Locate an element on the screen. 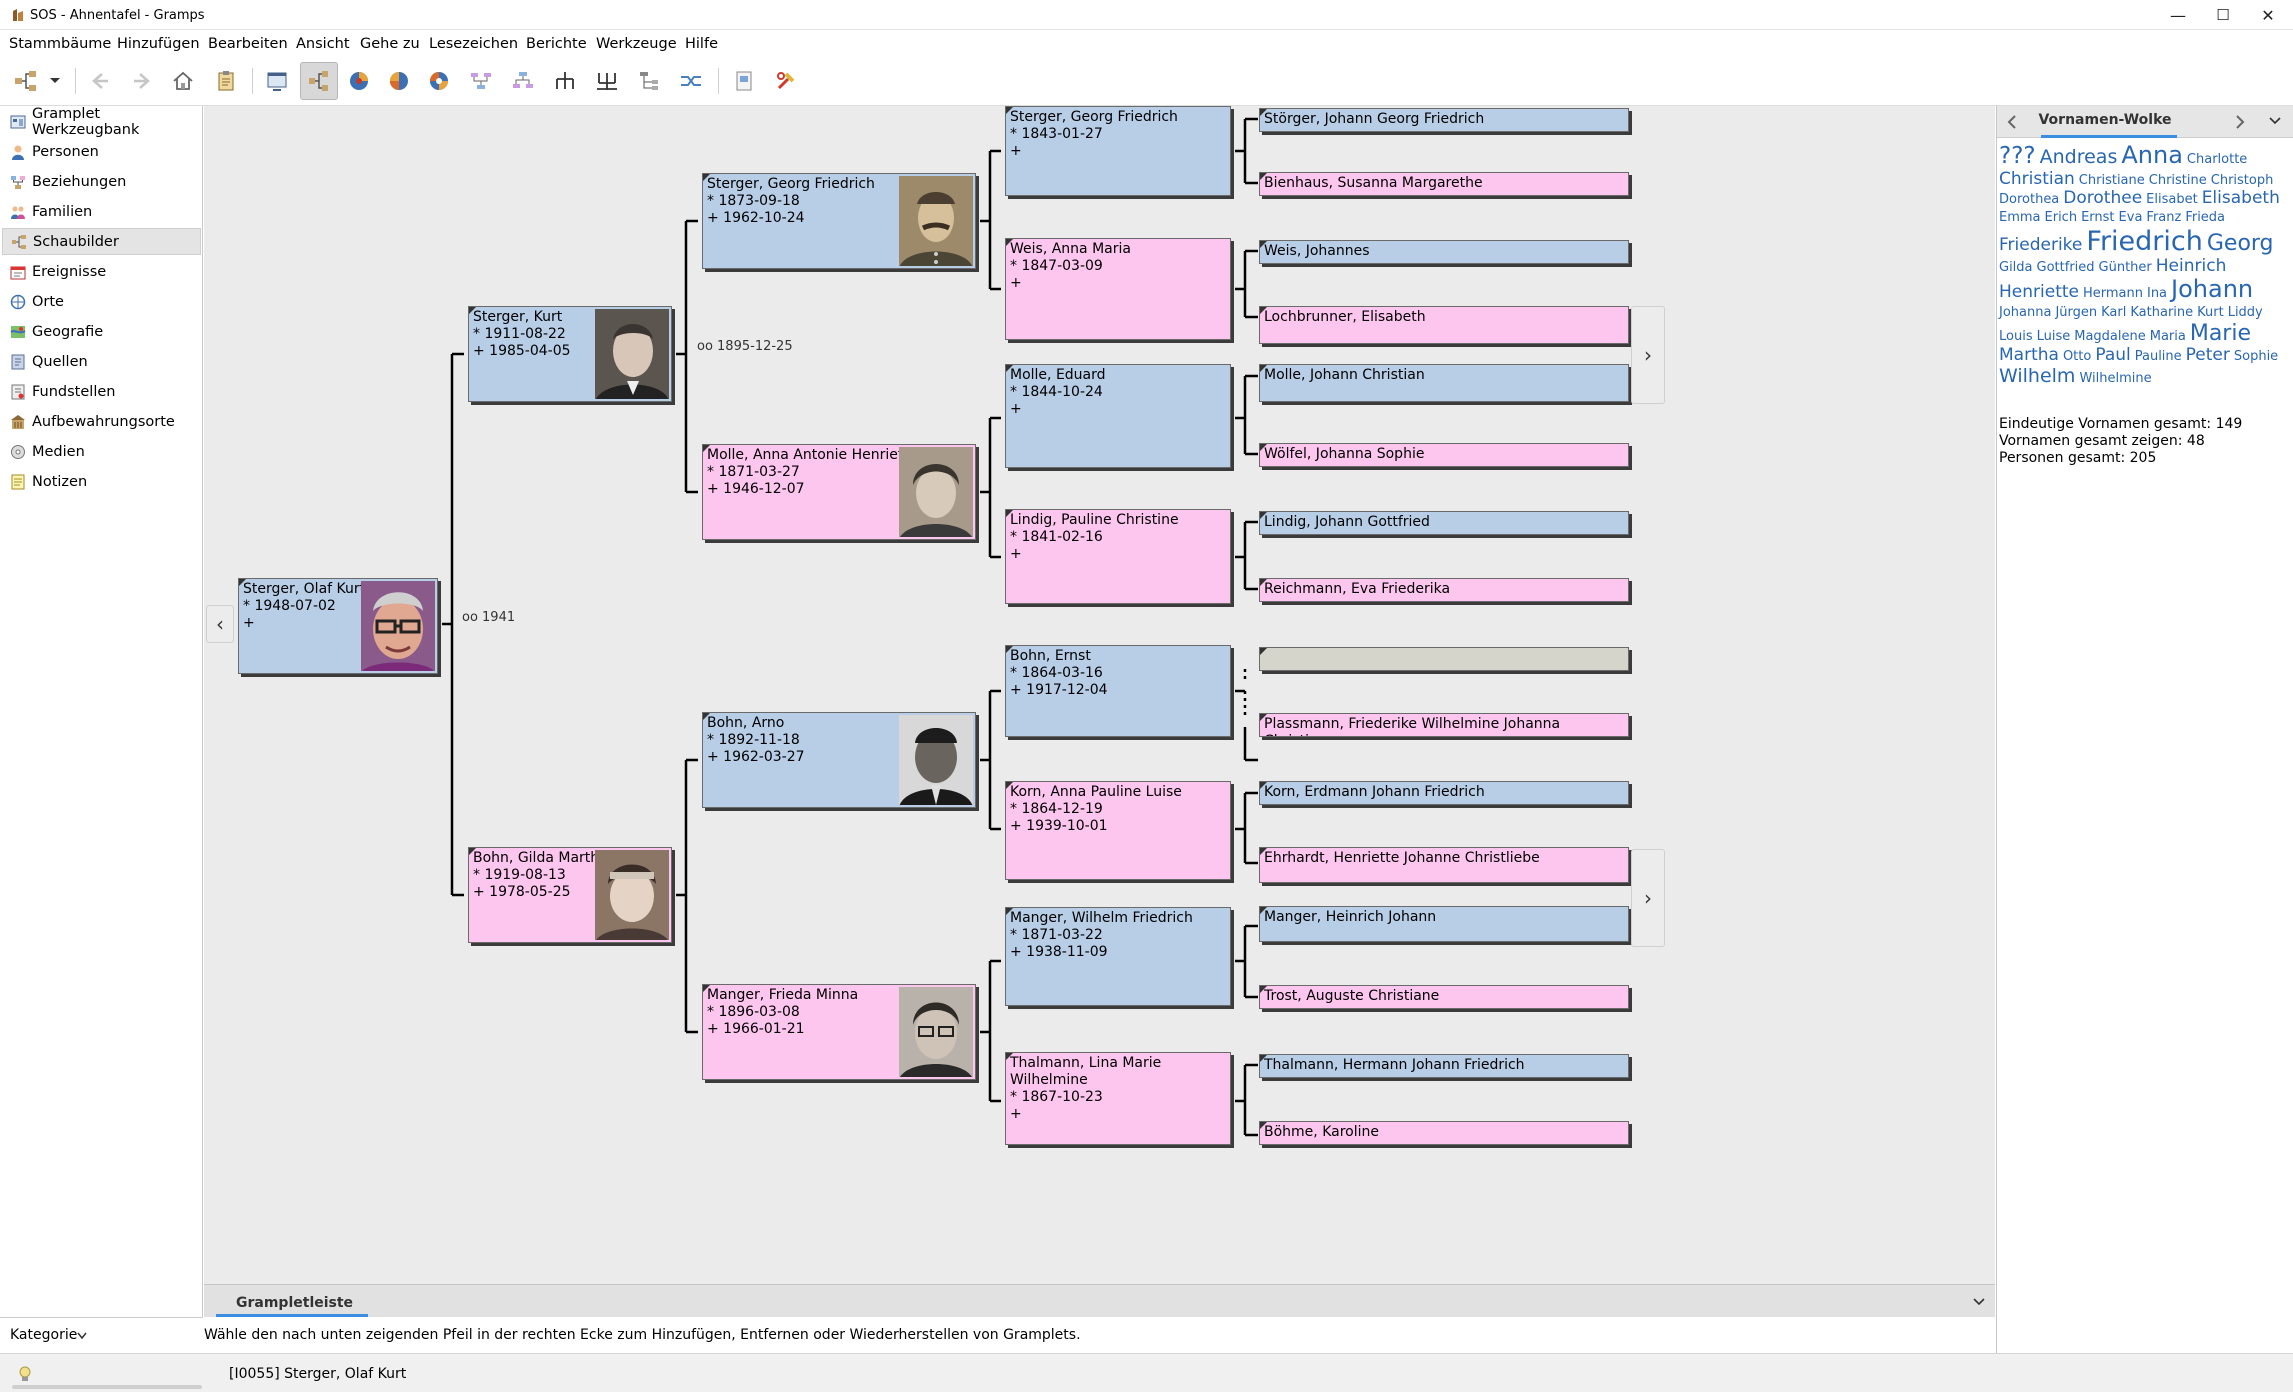 The width and height of the screenshot is (2293, 1392). tools-icon is located at coordinates (786, 81).